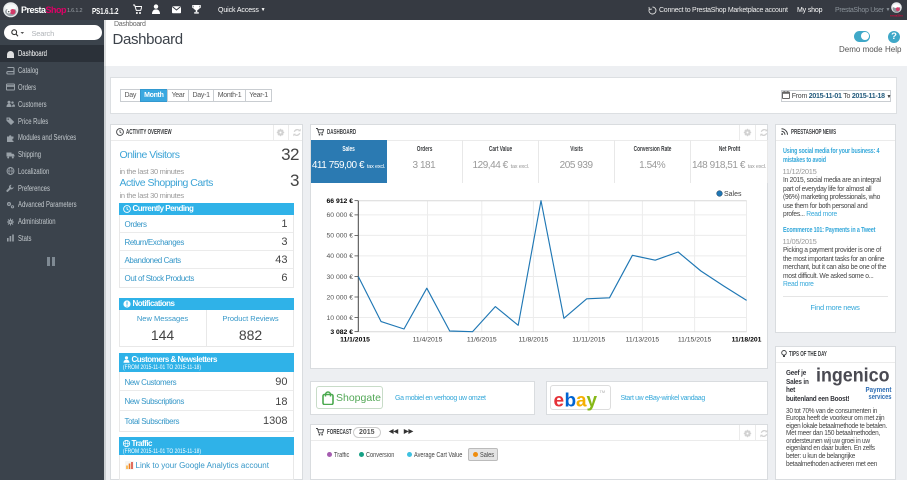 Image resolution: width=907 pixels, height=480 pixels. What do you see at coordinates (643, 340) in the screenshot?
I see `svg-text: 11/13/2015` at bounding box center [643, 340].